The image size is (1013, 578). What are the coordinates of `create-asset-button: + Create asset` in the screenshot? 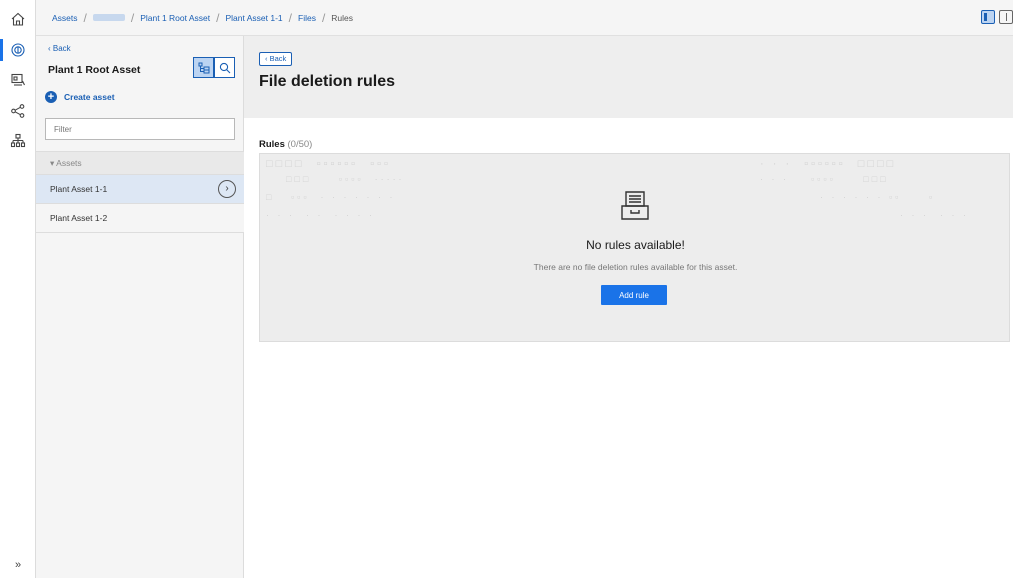 It's located at (80, 97).